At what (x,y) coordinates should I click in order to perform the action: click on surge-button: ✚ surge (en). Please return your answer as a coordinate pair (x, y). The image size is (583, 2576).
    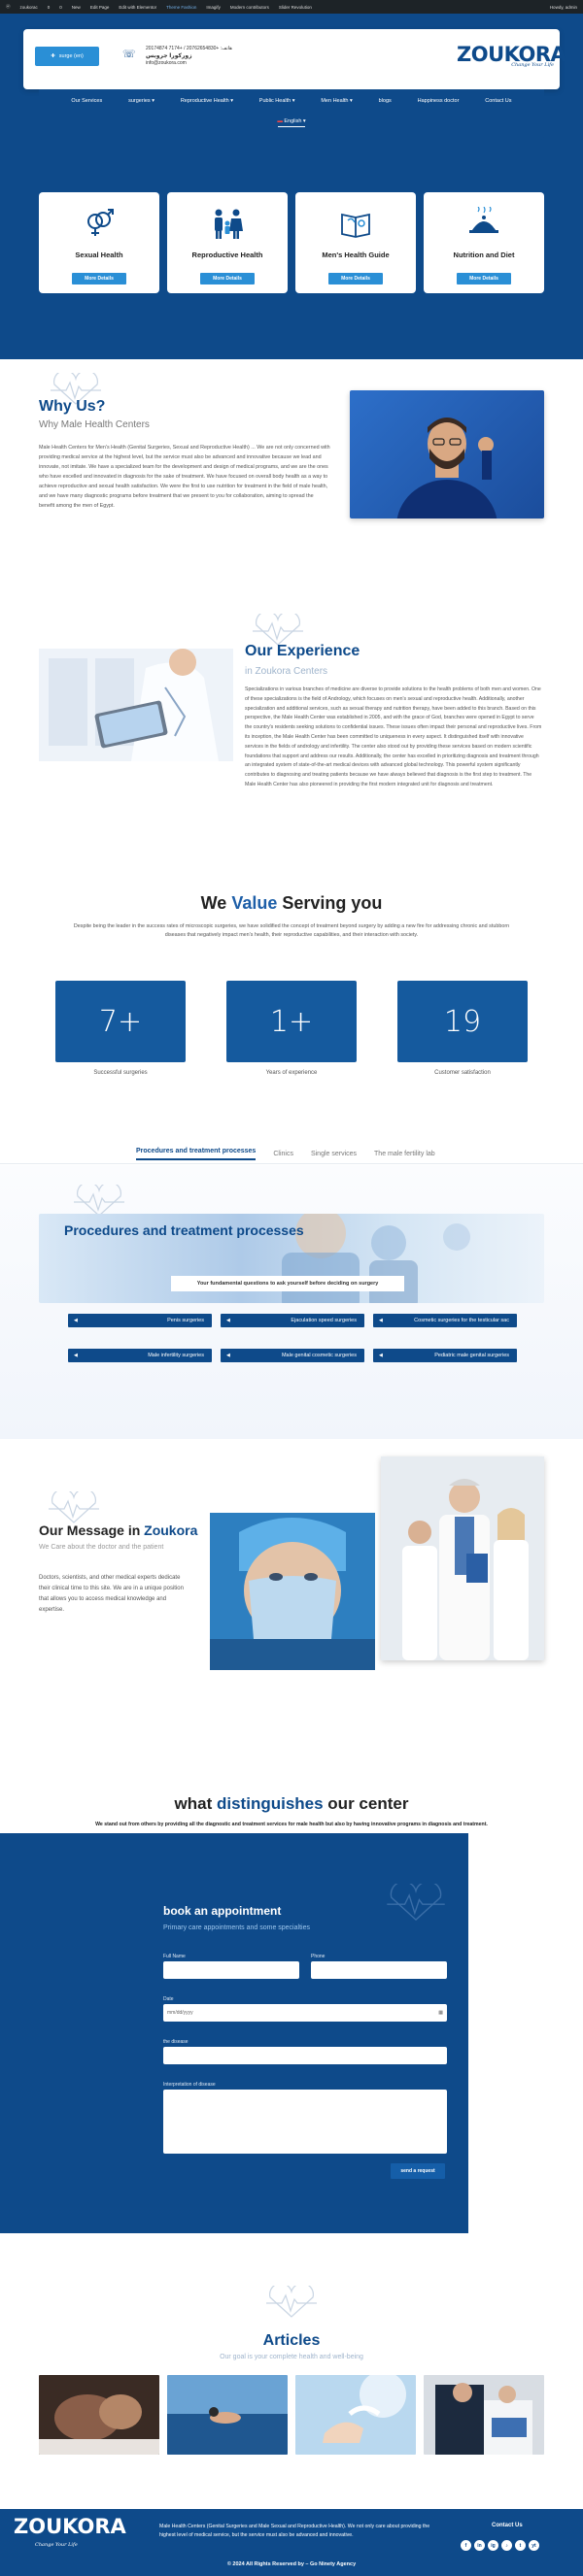
    Looking at the image, I should click on (67, 57).